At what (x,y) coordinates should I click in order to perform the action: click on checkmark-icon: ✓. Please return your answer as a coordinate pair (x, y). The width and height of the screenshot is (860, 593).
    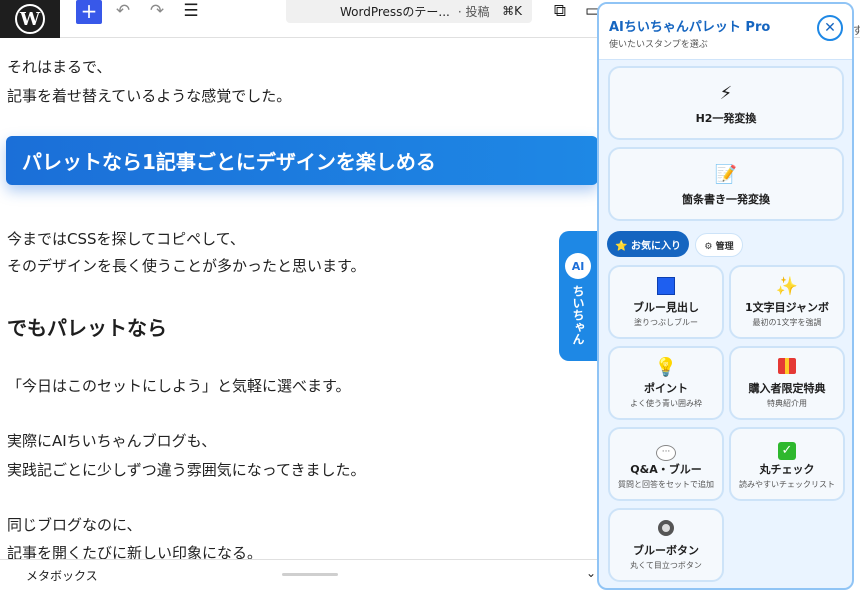
    Looking at the image, I should click on (787, 449).